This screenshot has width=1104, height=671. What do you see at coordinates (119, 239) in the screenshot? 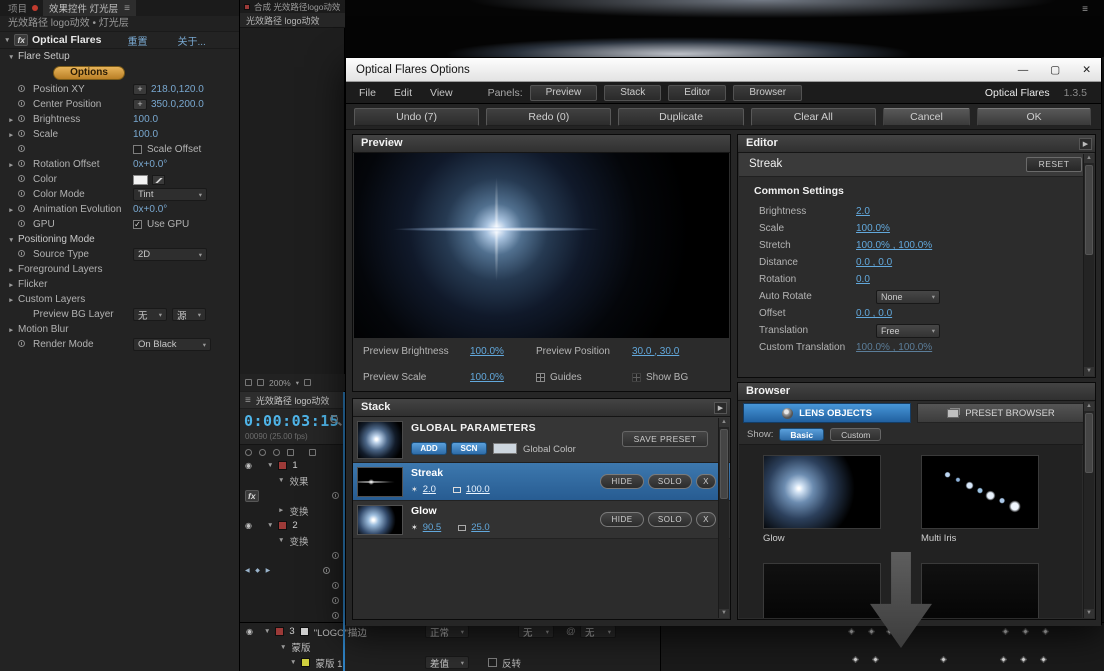
I see `positioning-mode-group: ▼ Positioning Mode` at bounding box center [119, 239].